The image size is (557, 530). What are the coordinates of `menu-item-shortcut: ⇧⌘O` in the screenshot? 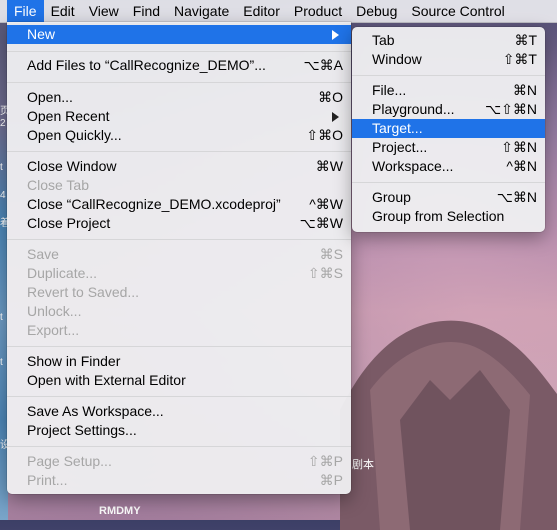 It's located at (324, 135).